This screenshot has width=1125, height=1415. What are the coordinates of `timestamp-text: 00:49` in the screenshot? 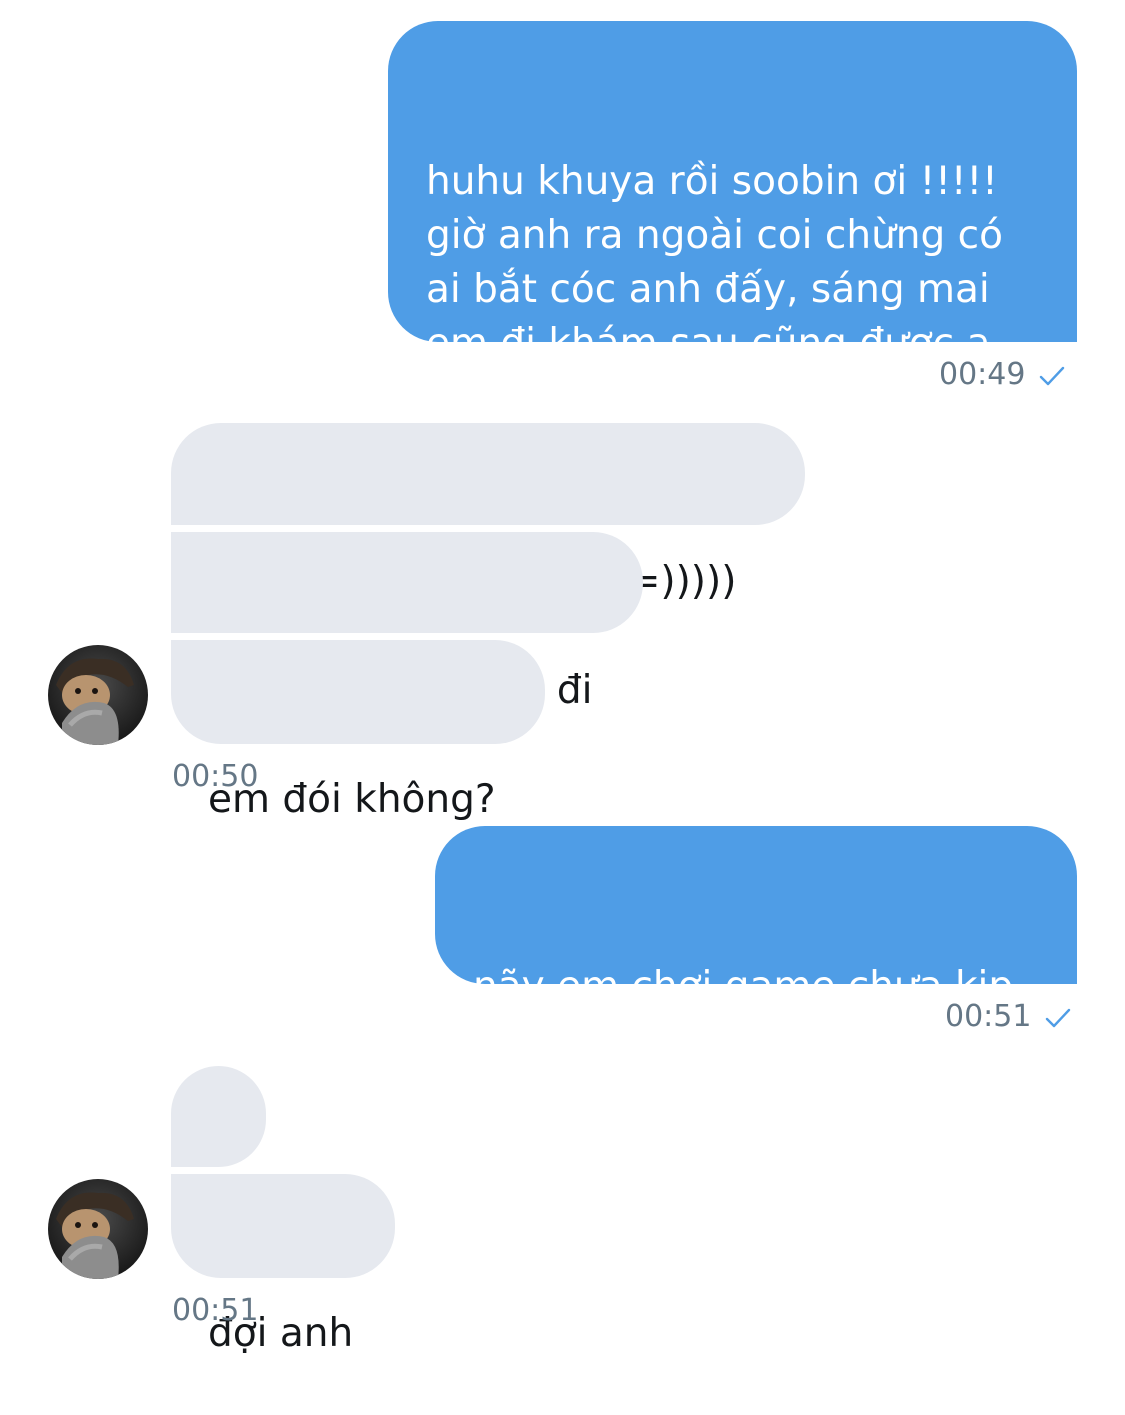 It's located at (982, 374).